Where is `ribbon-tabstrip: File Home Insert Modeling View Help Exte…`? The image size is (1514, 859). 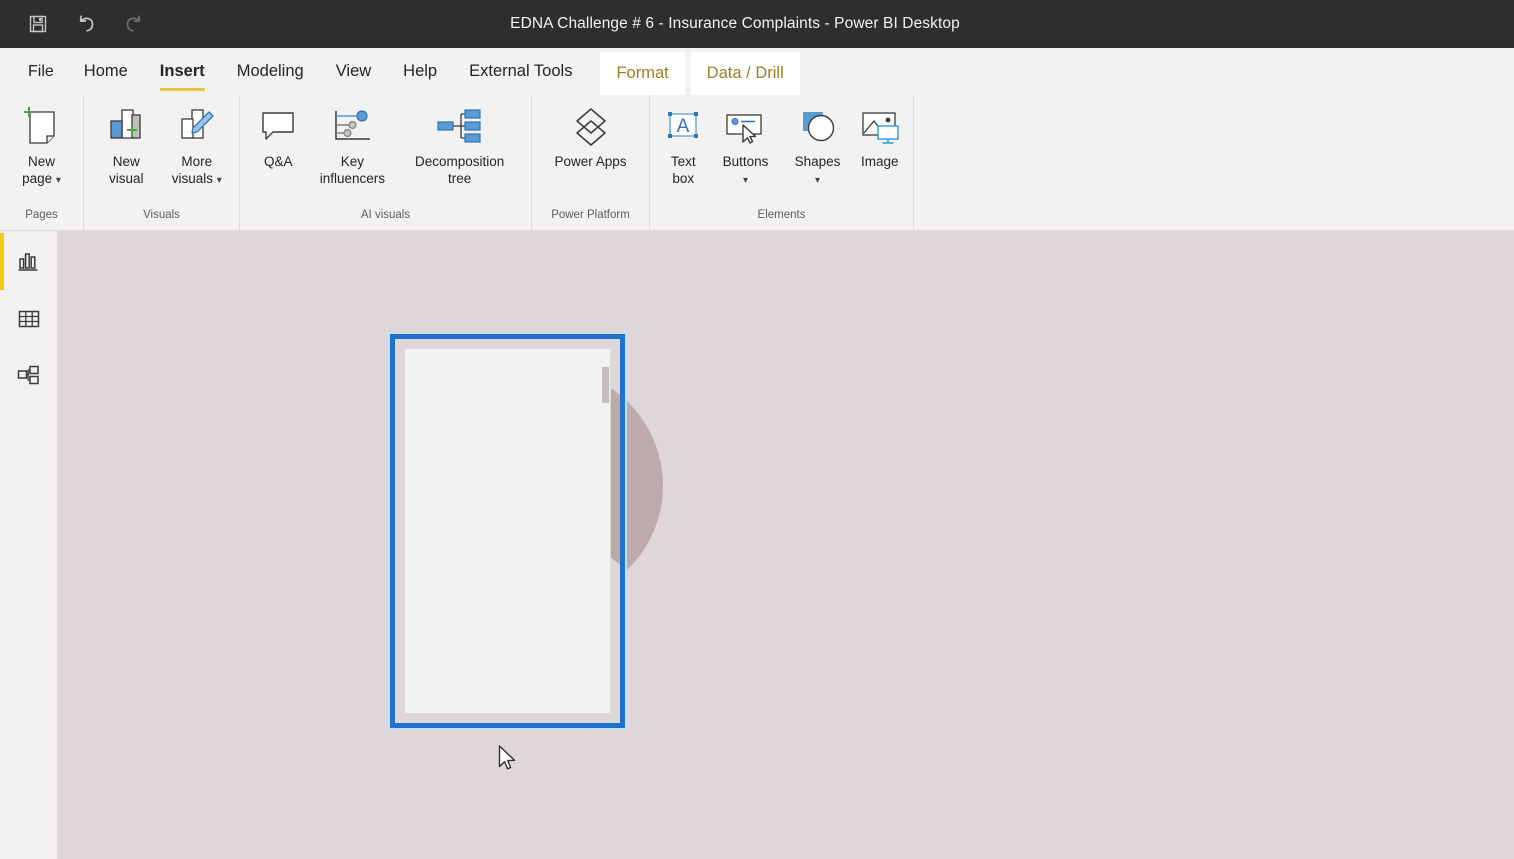
ribbon-tabstrip: File Home Insert Modeling View Help Exte… is located at coordinates (757, 71).